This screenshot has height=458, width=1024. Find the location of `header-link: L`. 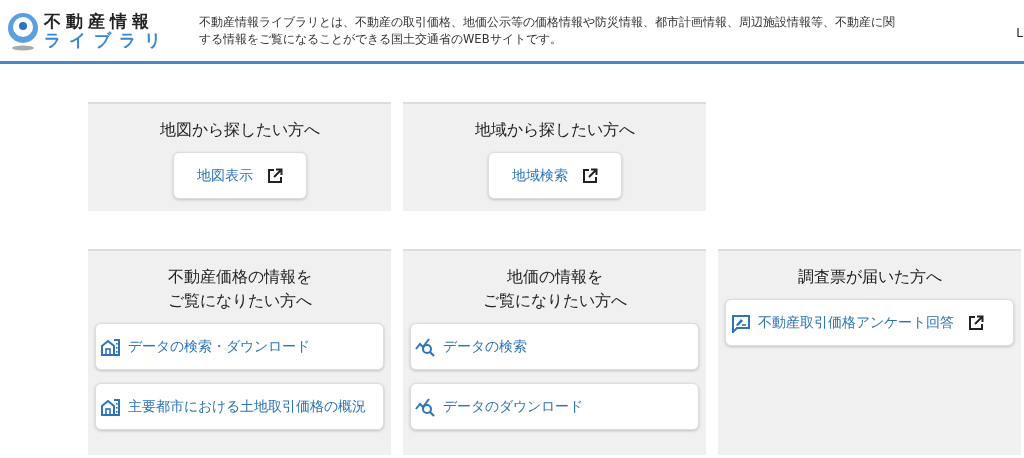

header-link: L is located at coordinates (1019, 33).